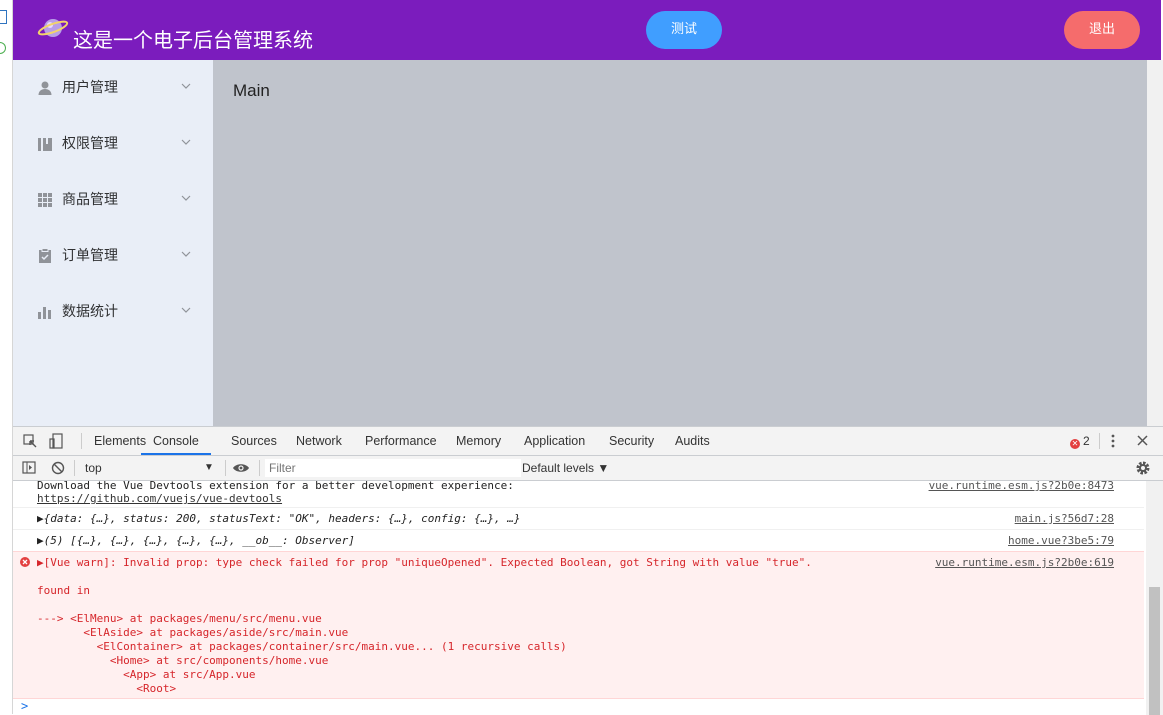 Image resolution: width=1163 pixels, height=715 pixels. Describe the element at coordinates (58, 468) in the screenshot. I see `clear-console-icon` at that location.